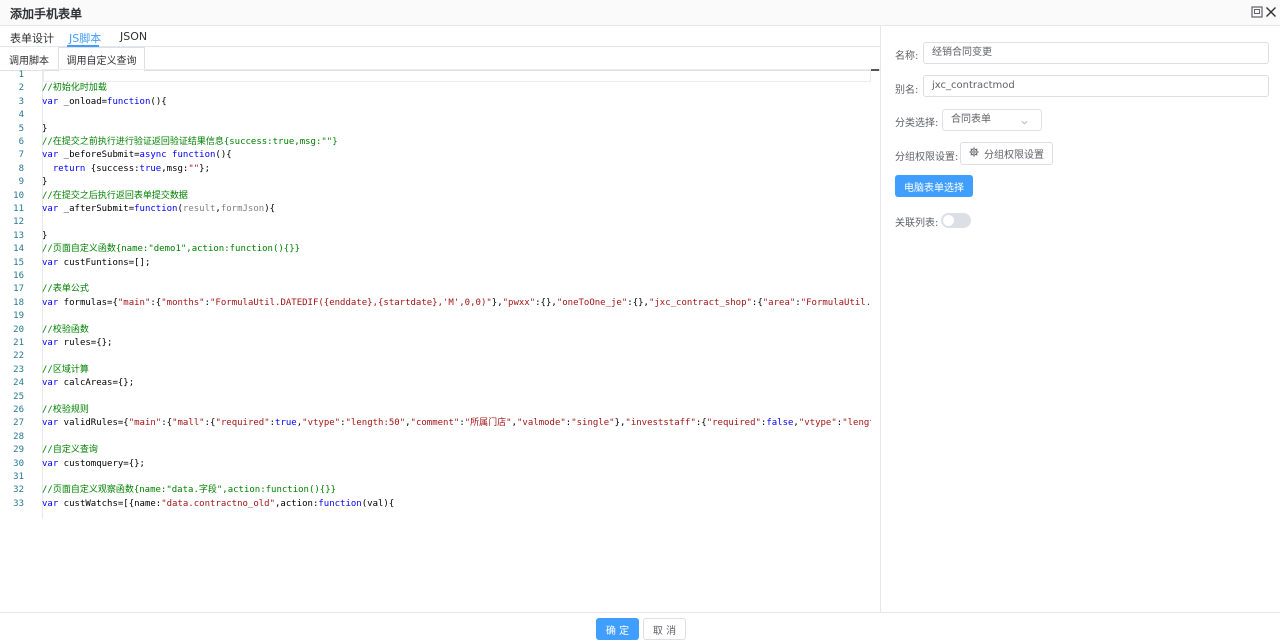 The width and height of the screenshot is (1280, 643). What do you see at coordinates (70, 450) in the screenshot?
I see `code-text: //自定义查询` at bounding box center [70, 450].